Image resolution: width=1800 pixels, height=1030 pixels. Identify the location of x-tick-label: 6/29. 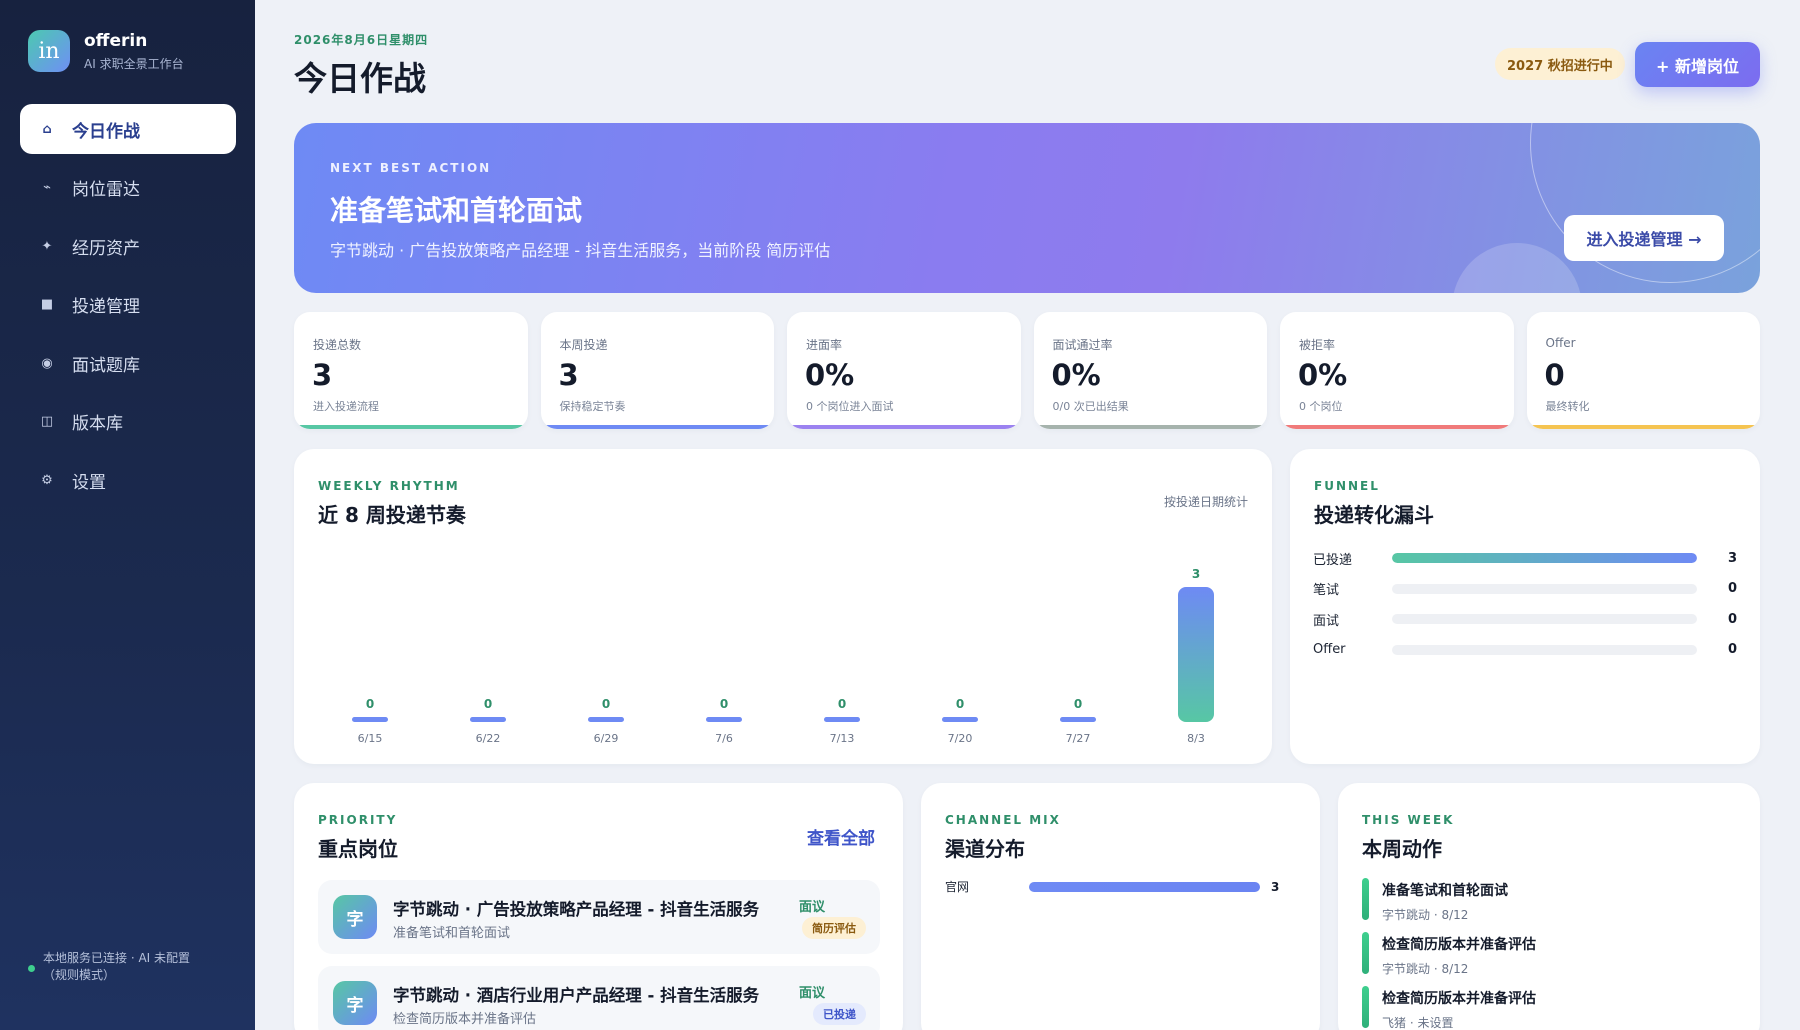
(606, 738).